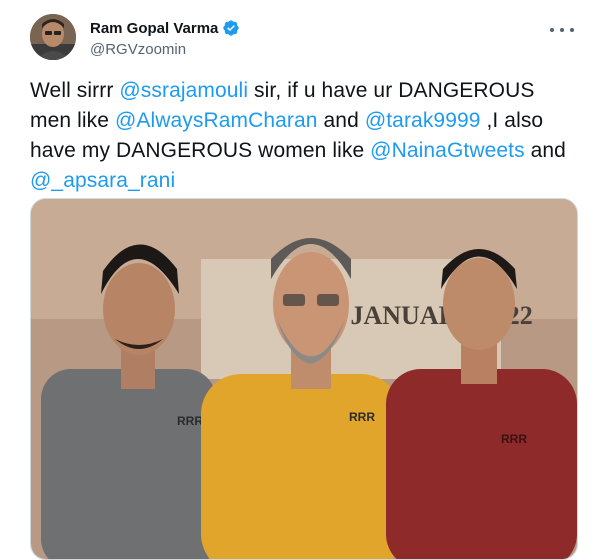  I want to click on mention-link: @ssrajamouli, so click(183, 90).